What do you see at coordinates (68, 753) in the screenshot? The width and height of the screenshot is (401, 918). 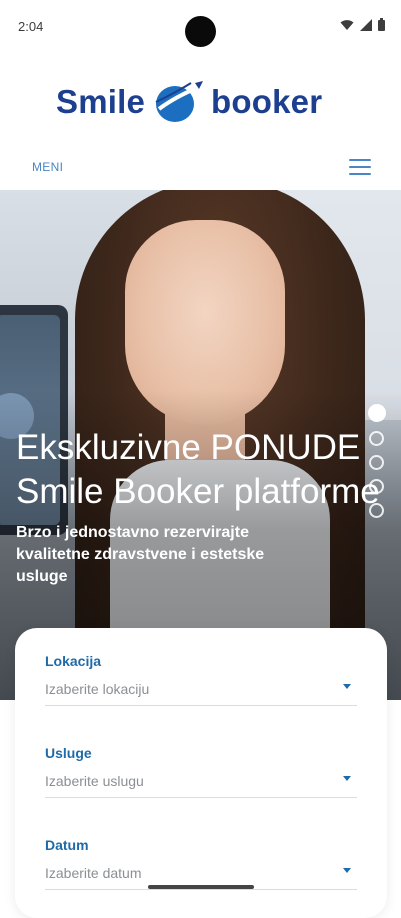 I see `service-label: Usluge` at bounding box center [68, 753].